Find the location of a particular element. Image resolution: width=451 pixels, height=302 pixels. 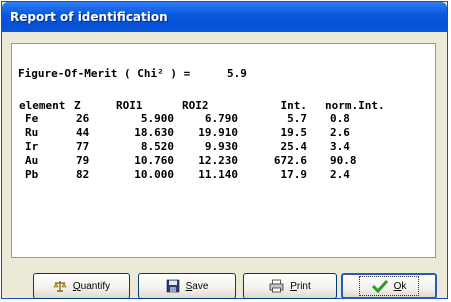

save-mnemonic: S is located at coordinates (189, 286).